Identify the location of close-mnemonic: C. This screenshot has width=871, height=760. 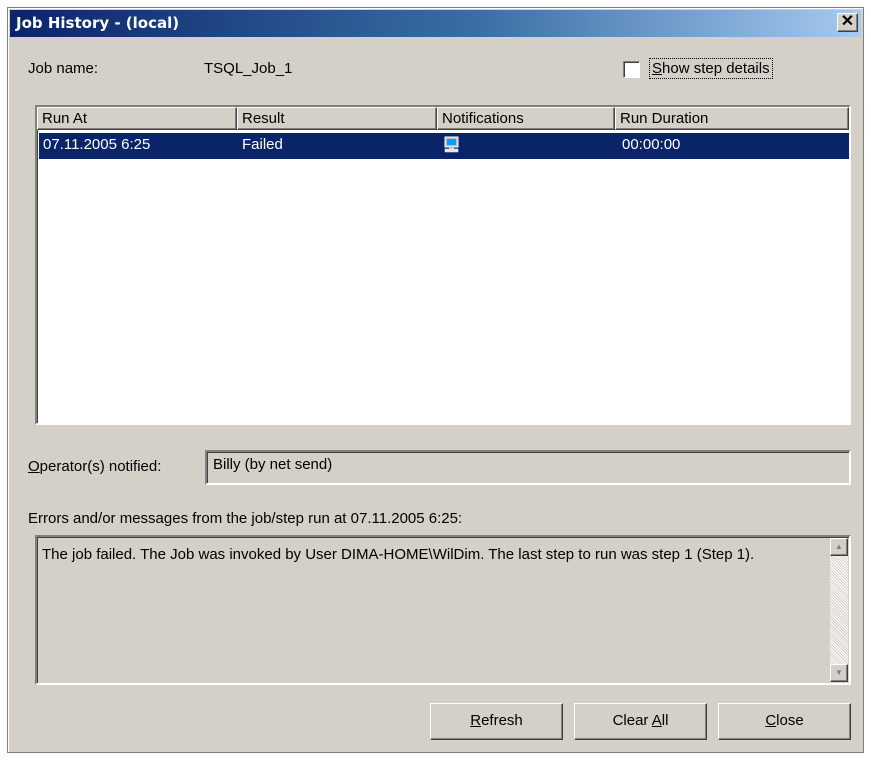
(771, 720).